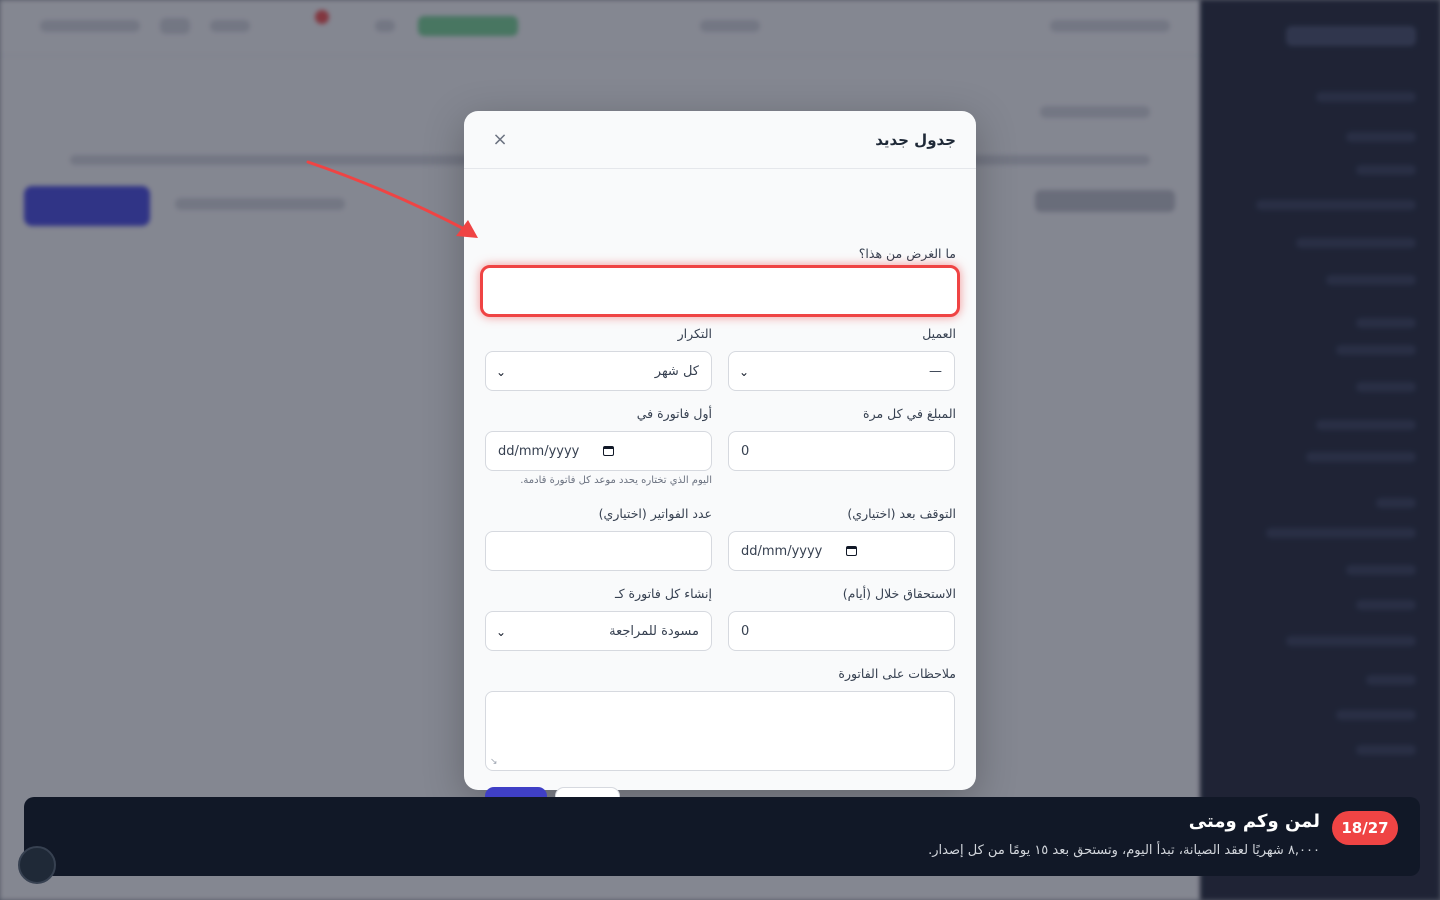 The height and width of the screenshot is (900, 1440). I want to click on amount-value: 0, so click(745, 451).